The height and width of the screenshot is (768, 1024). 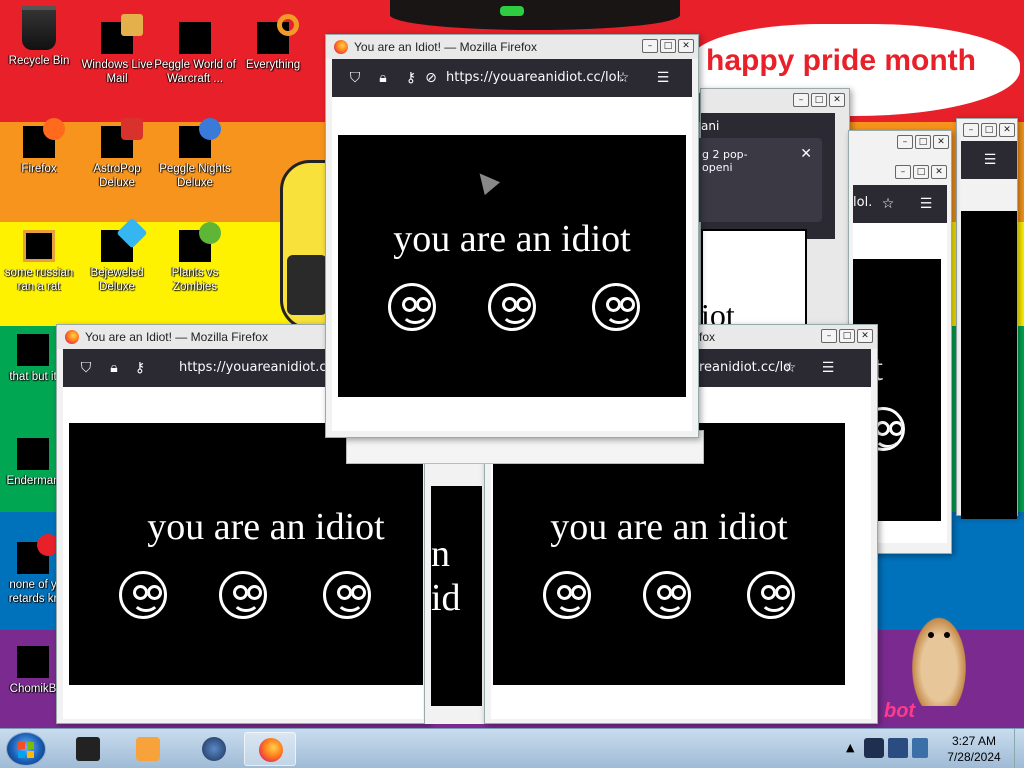 What do you see at coordinates (200, 138) in the screenshot?
I see `peggle-icon` at bounding box center [200, 138].